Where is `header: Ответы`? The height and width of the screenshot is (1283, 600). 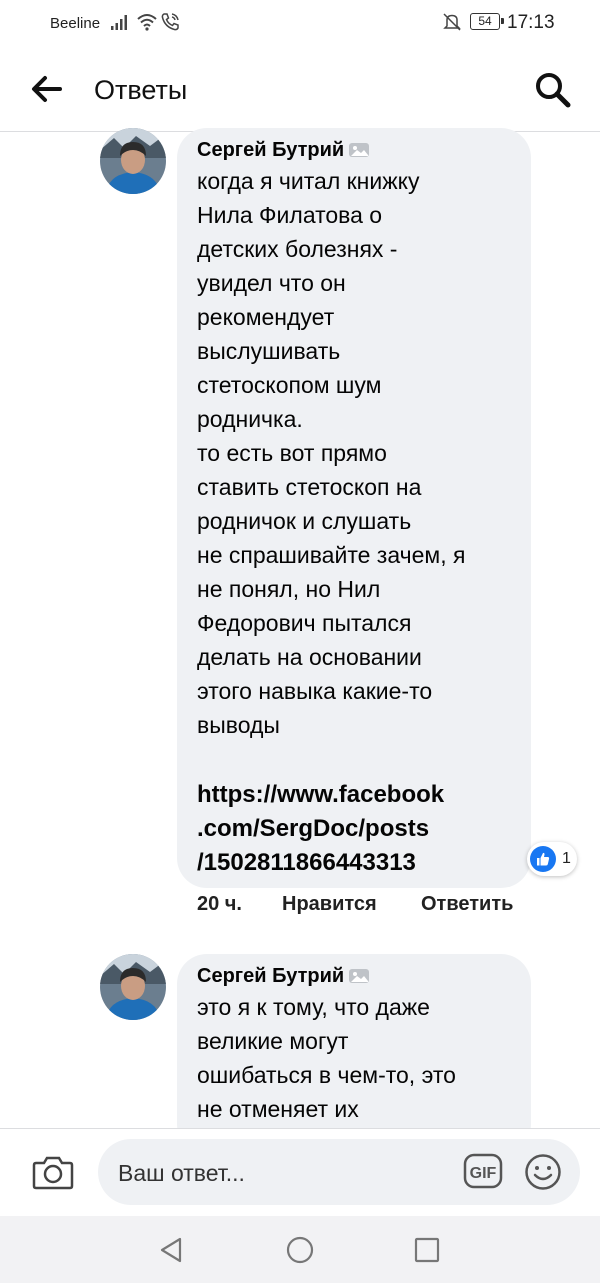 header: Ответы is located at coordinates (300, 89).